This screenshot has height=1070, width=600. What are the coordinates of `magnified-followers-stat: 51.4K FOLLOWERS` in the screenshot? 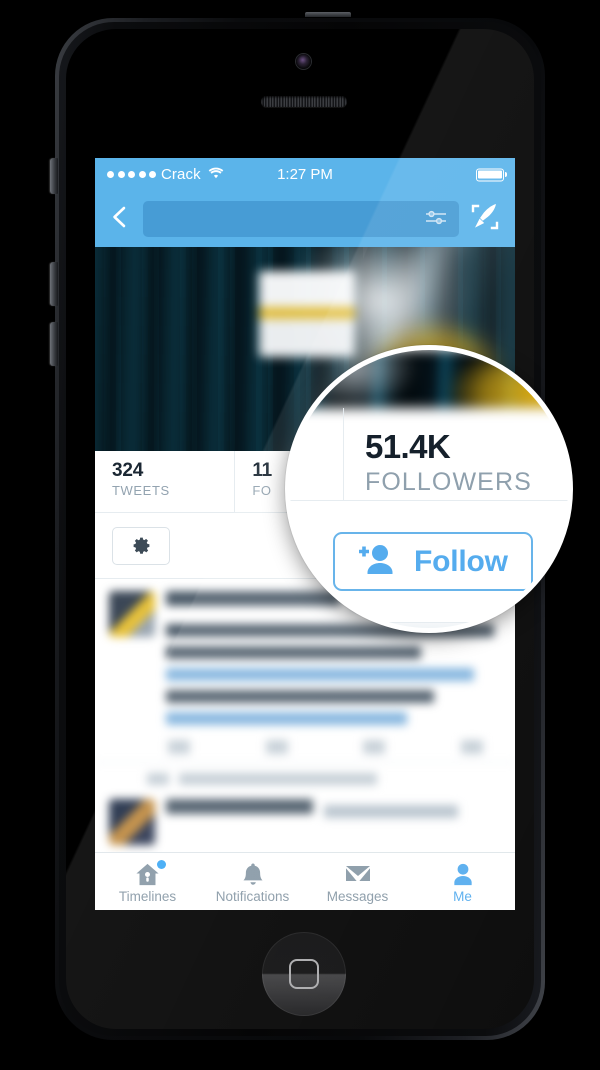 It's located at (448, 462).